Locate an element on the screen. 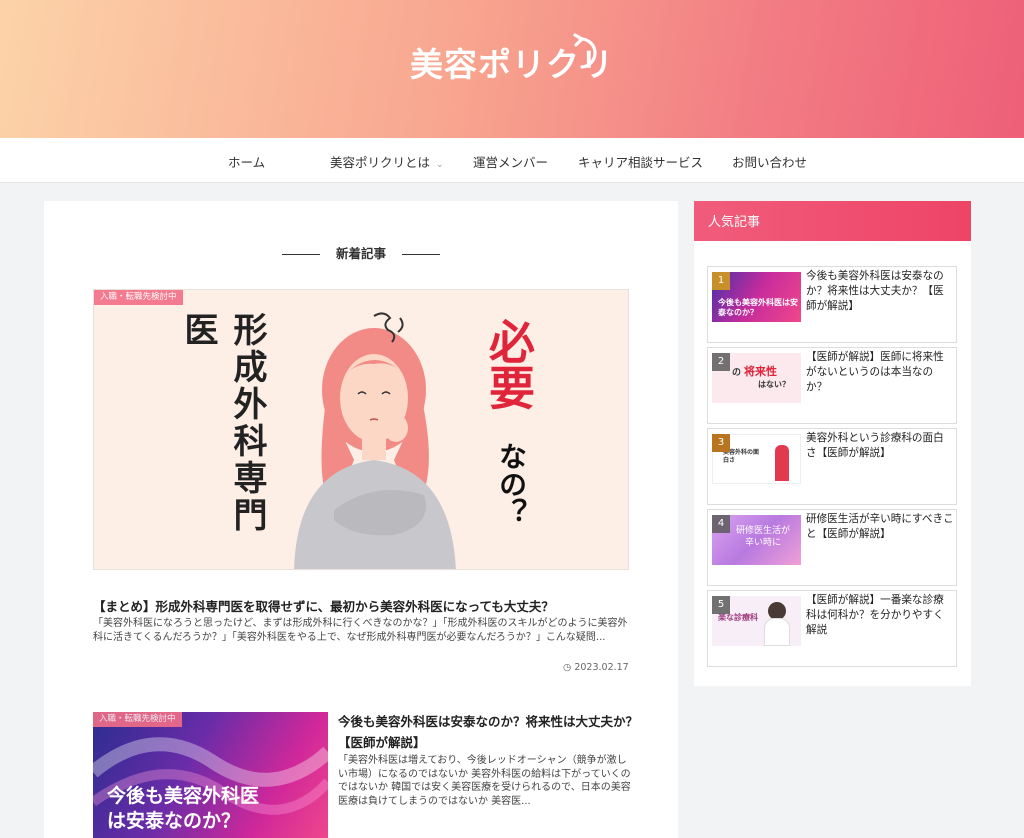 This screenshot has width=1024, height=838. rank-number: 3 is located at coordinates (721, 443).